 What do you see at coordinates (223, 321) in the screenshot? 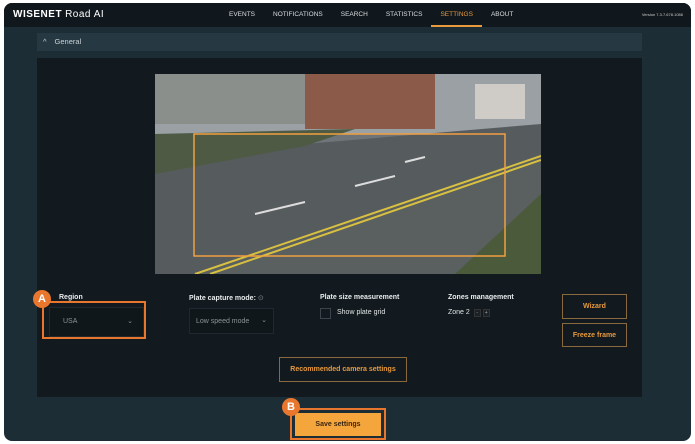
I see `capture-mode-value: Low speed mode` at bounding box center [223, 321].